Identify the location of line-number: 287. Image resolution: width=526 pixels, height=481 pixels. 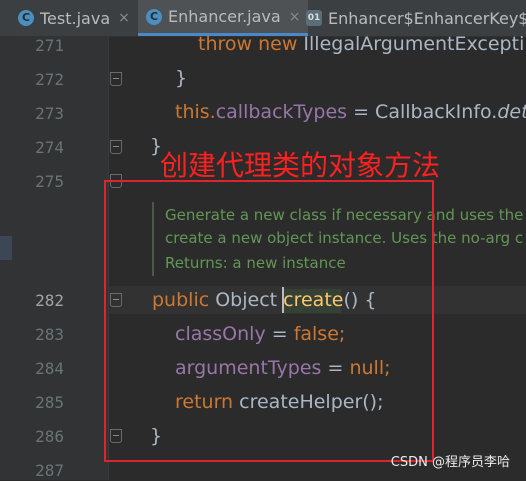
(49, 470).